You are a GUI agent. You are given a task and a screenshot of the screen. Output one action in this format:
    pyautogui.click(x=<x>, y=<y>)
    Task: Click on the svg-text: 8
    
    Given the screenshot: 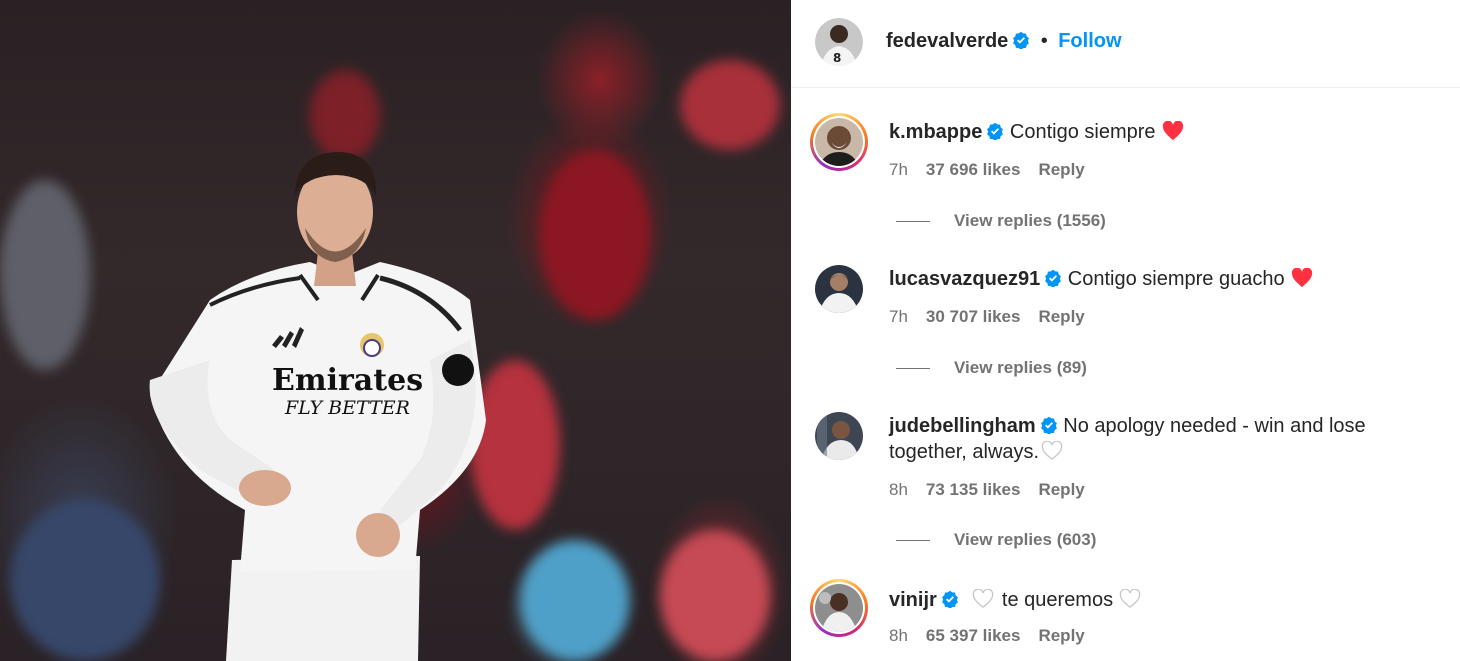 What is the action you would take?
    pyautogui.click(x=837, y=58)
    